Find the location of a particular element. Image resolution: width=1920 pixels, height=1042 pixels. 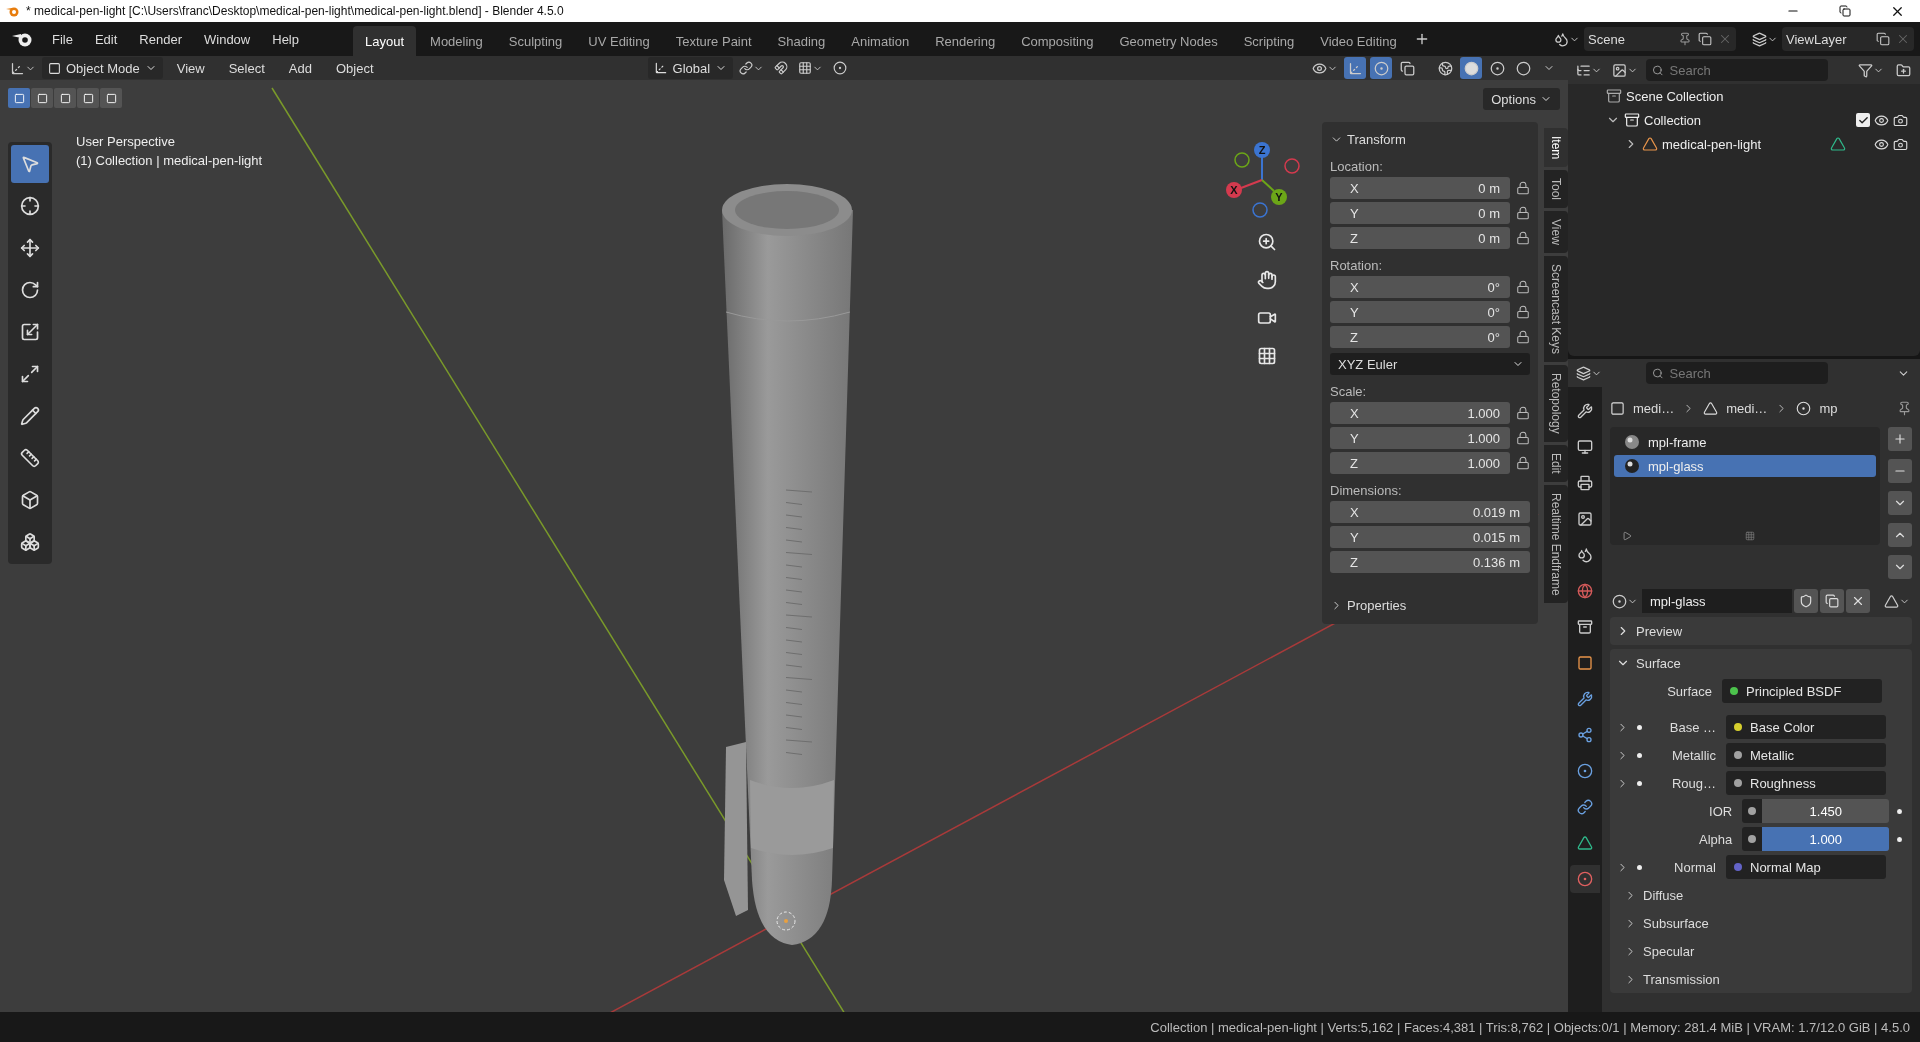

workspace-tab: Layout is located at coordinates (385, 41).